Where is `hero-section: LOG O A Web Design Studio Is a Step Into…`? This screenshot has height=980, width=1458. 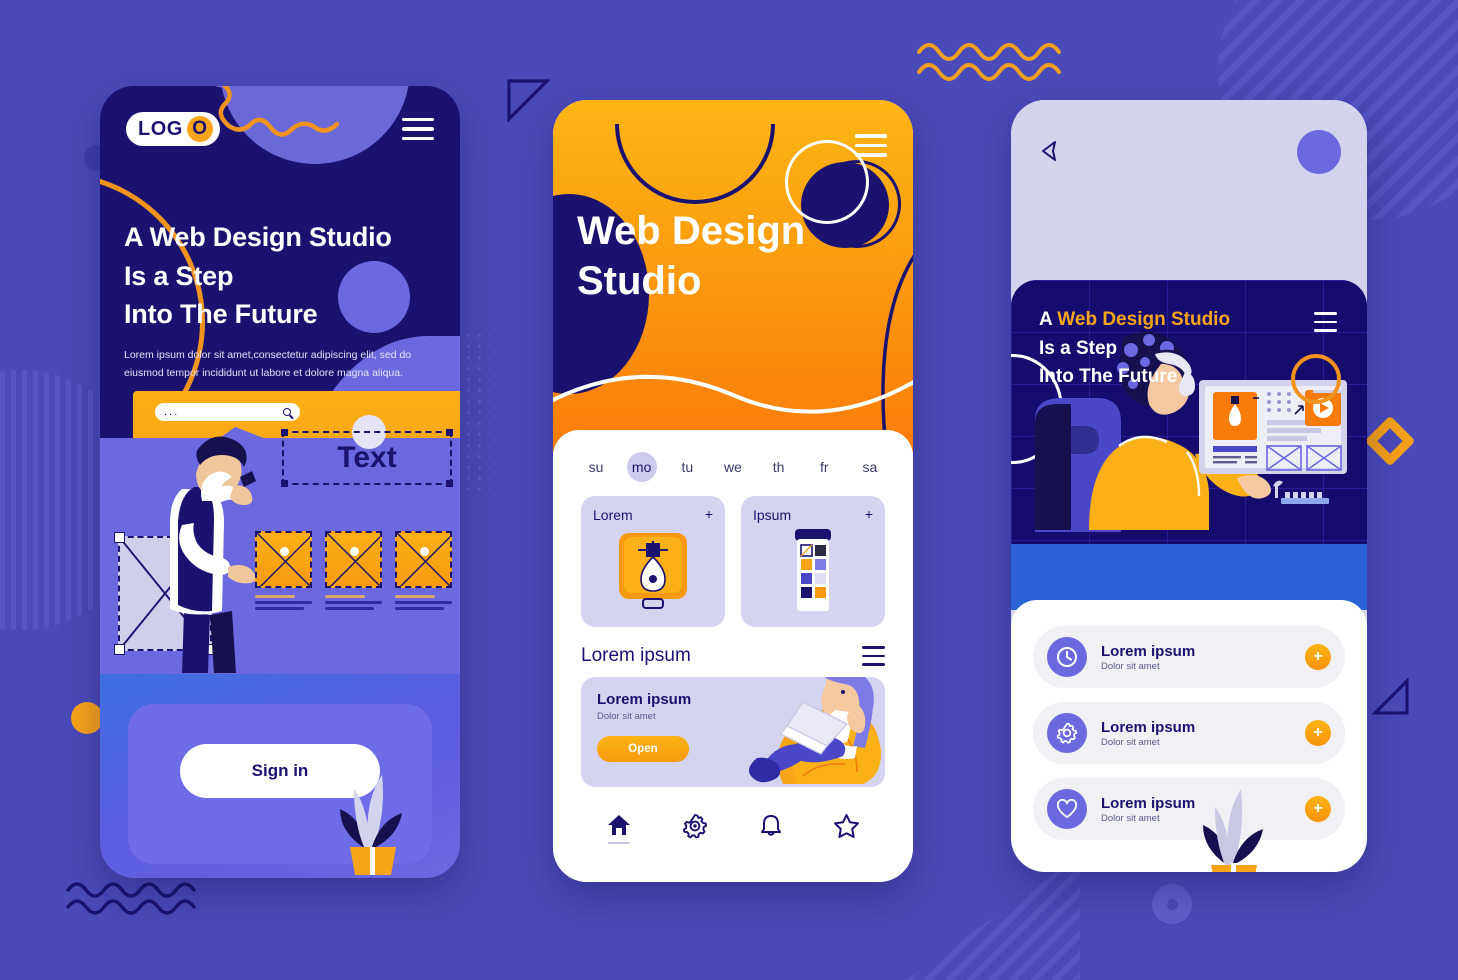
hero-section: LOG O A Web Design Studio Is a Step Into… is located at coordinates (280, 380).